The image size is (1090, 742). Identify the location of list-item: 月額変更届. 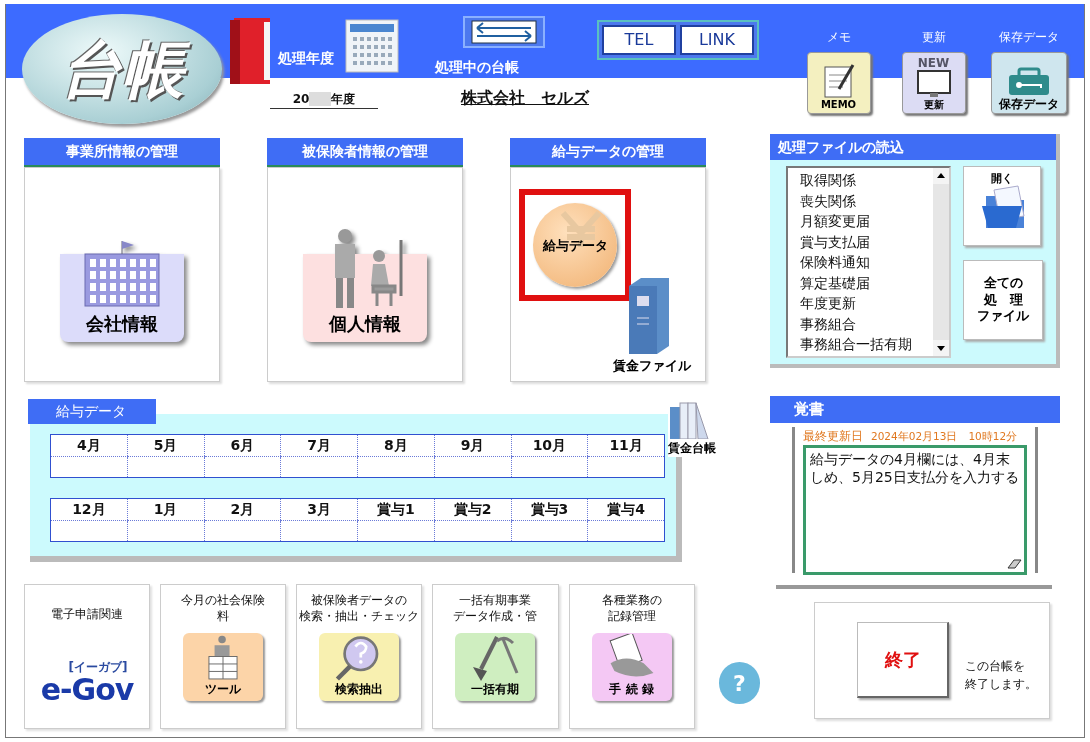
(866, 221).